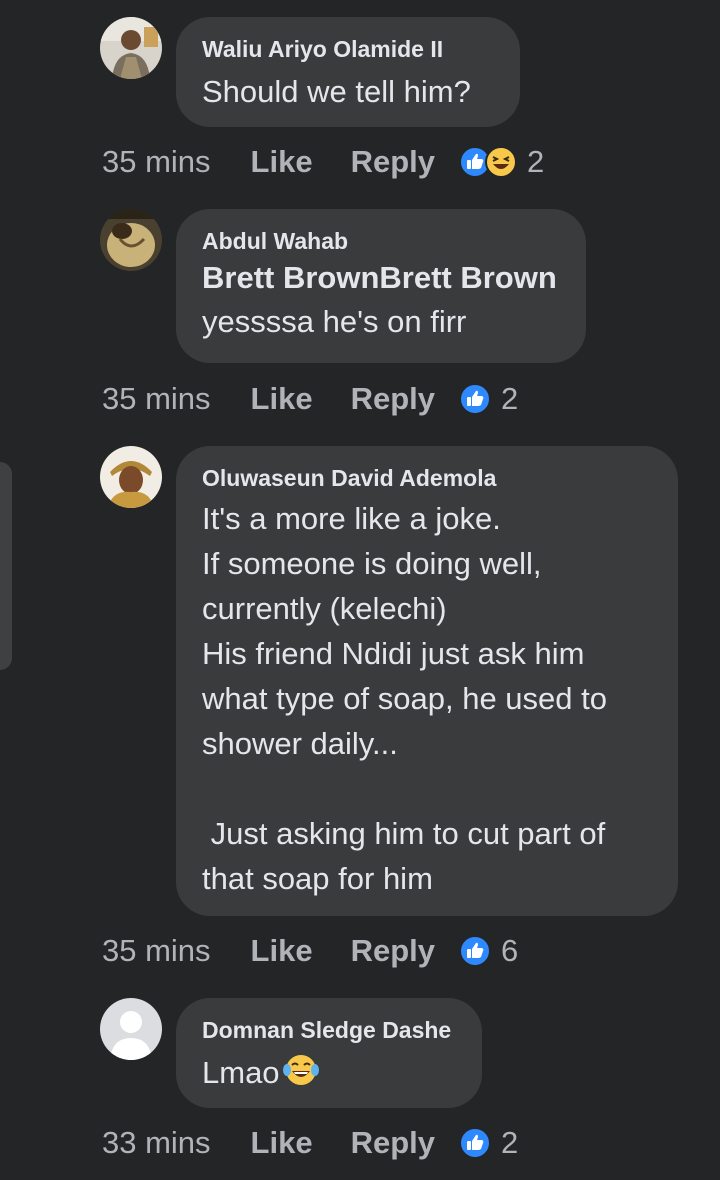 The width and height of the screenshot is (720, 1180). I want to click on comment-bubble: Domnan Sledge Dashe Lmao, so click(329, 1053).